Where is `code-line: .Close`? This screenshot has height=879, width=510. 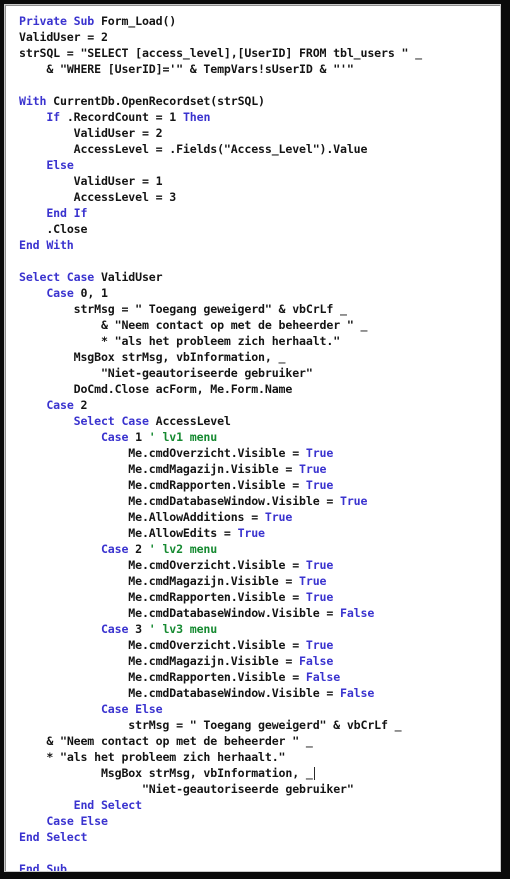 code-line: .Close is located at coordinates (253, 229).